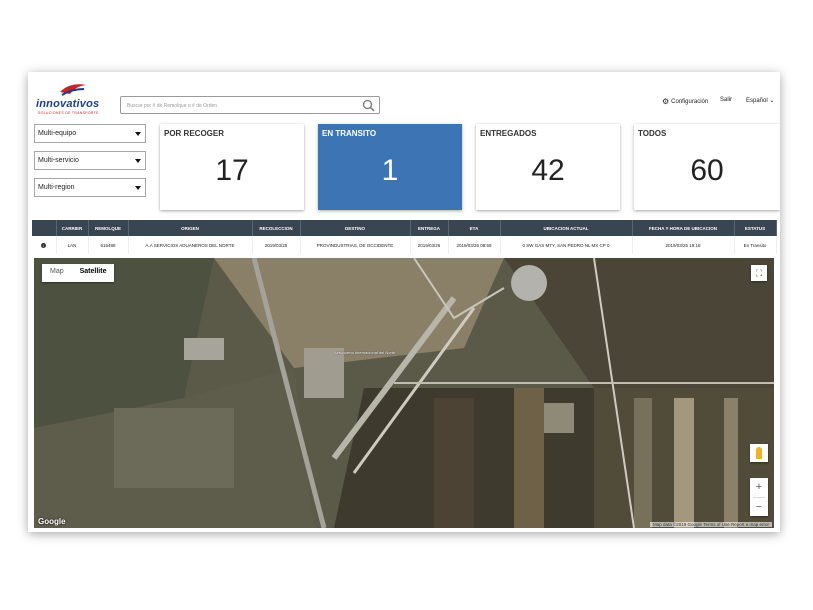 The image size is (813, 610). What do you see at coordinates (57, 273) in the screenshot?
I see `map-type-map-button: Map` at bounding box center [57, 273].